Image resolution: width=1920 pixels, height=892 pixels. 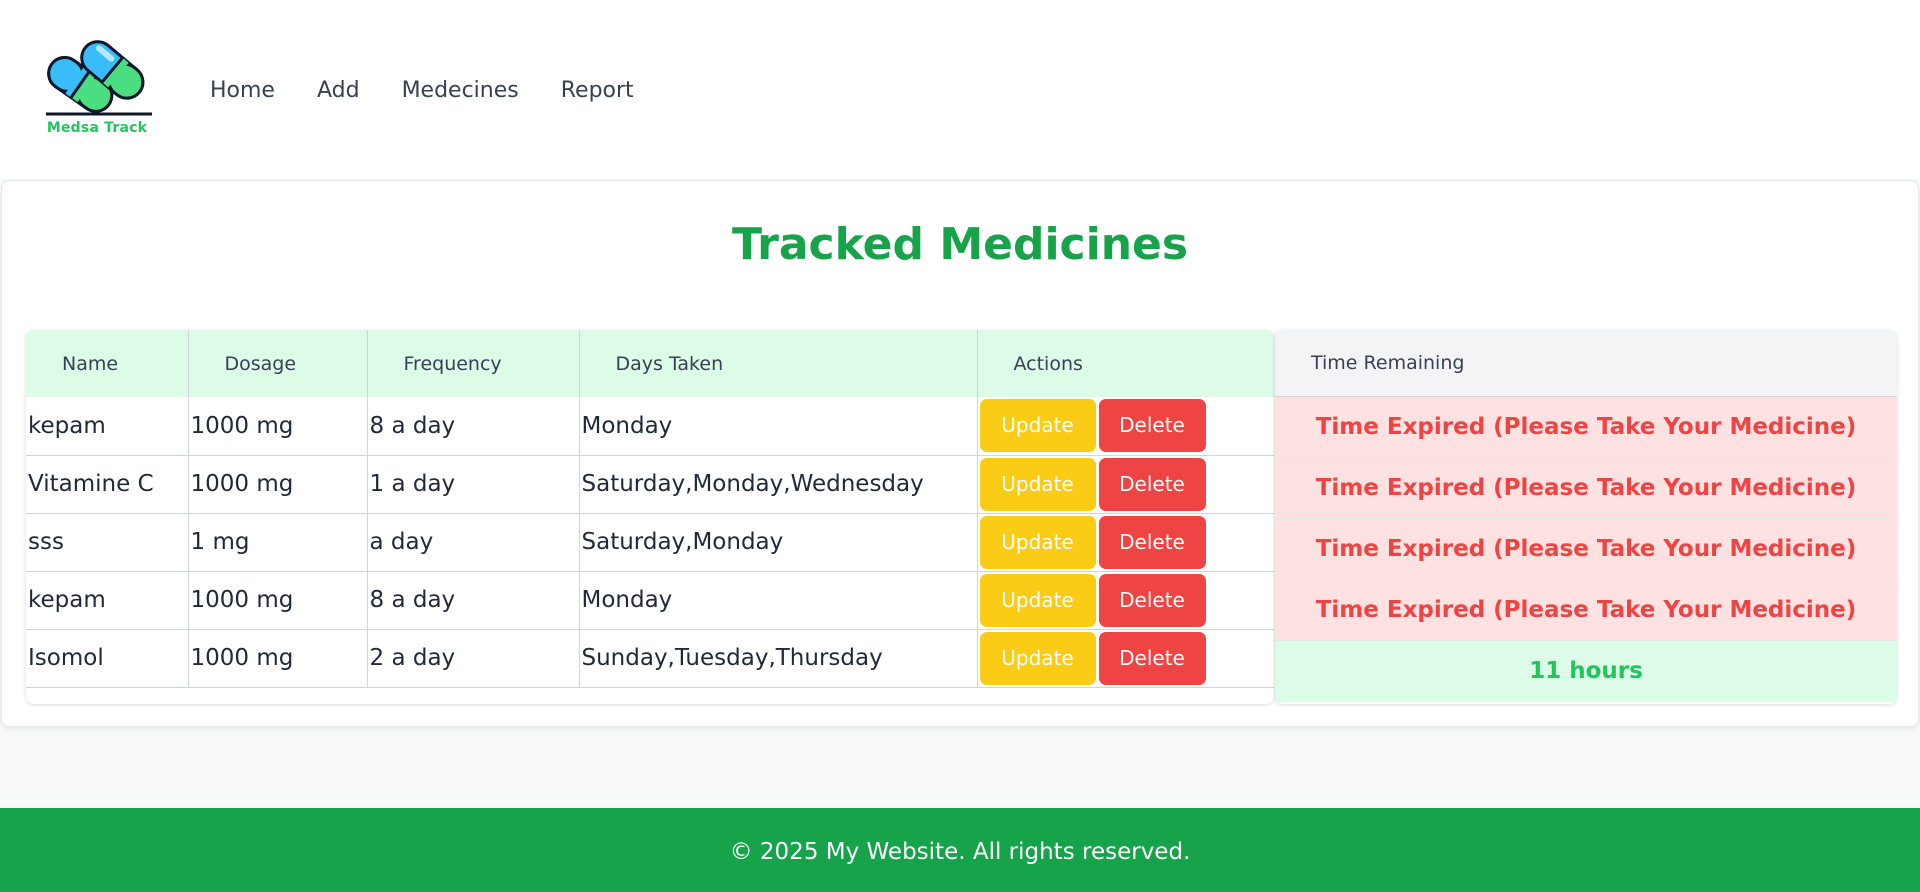 I want to click on cell-name: Vitamine C, so click(x=107, y=484).